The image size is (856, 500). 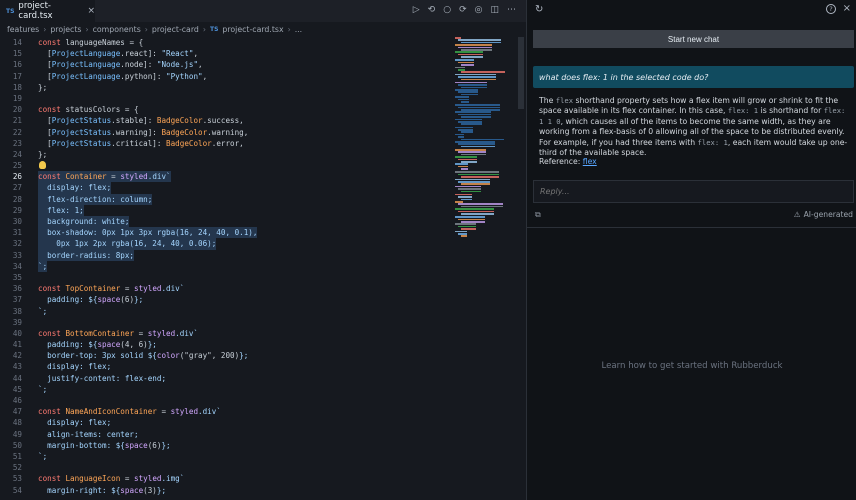 I want to click on line-number: 49, so click(x=17, y=434).